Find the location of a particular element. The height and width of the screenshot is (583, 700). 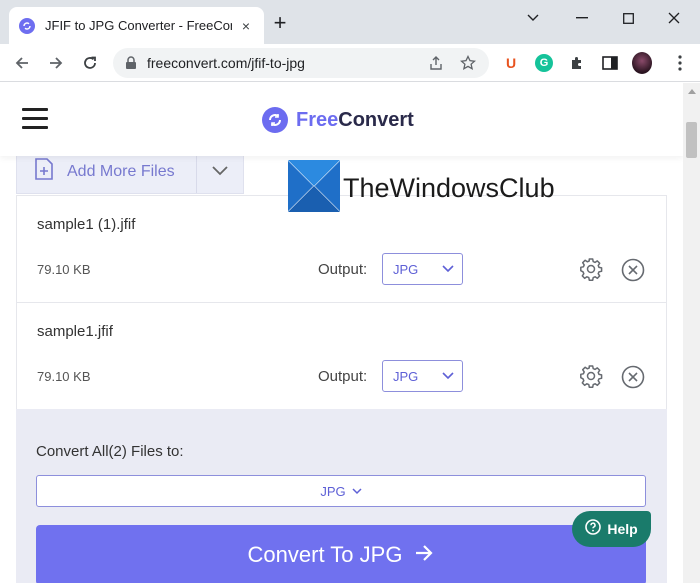

file-name: sample1.jfif is located at coordinates (75, 331).